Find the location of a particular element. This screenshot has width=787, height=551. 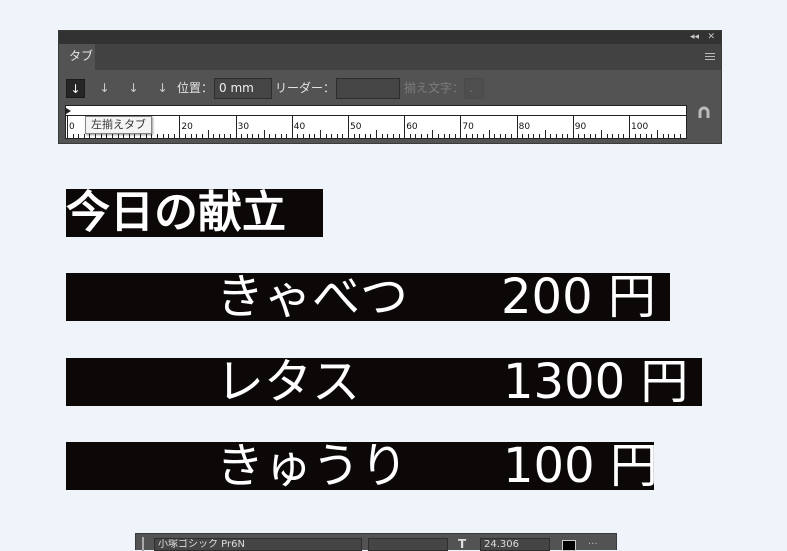

list-item: きゅうり 100 円 is located at coordinates (362, 466).